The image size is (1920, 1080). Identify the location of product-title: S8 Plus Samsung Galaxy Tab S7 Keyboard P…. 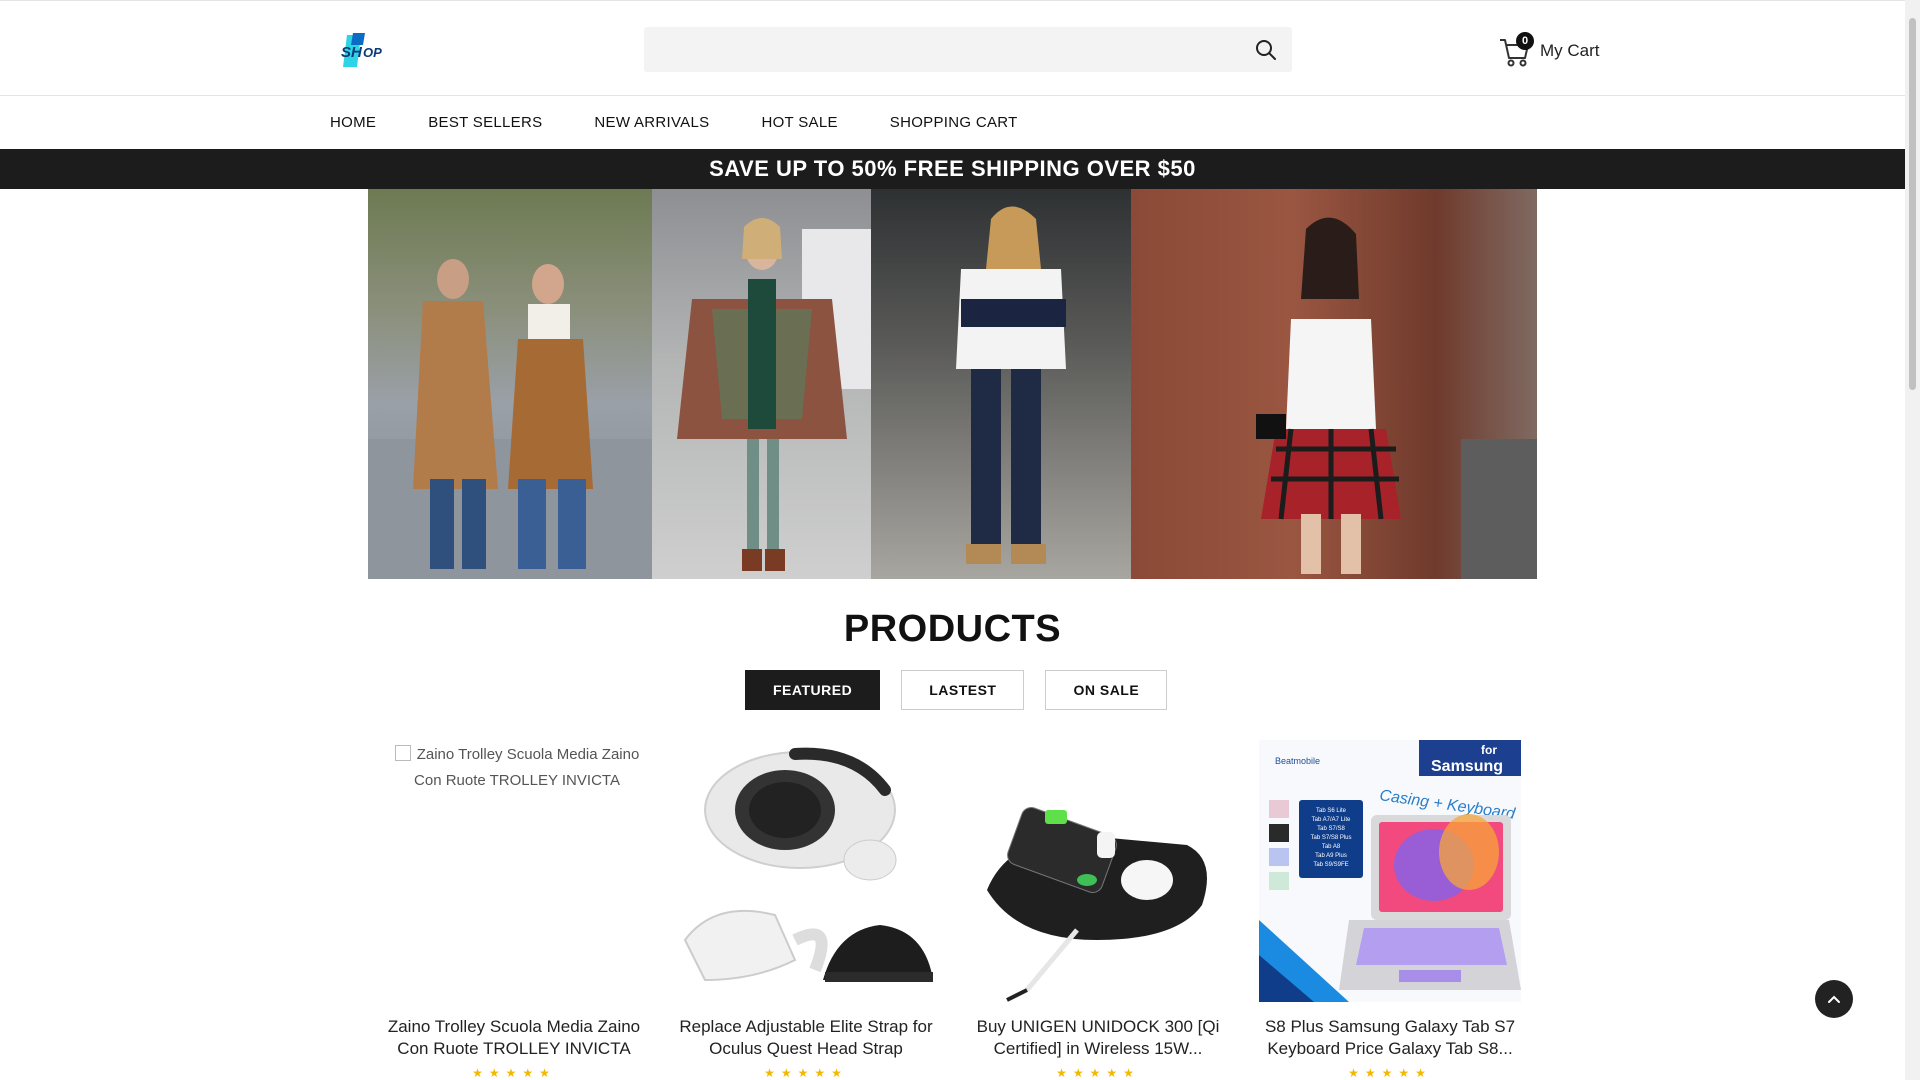
(1390, 1038).